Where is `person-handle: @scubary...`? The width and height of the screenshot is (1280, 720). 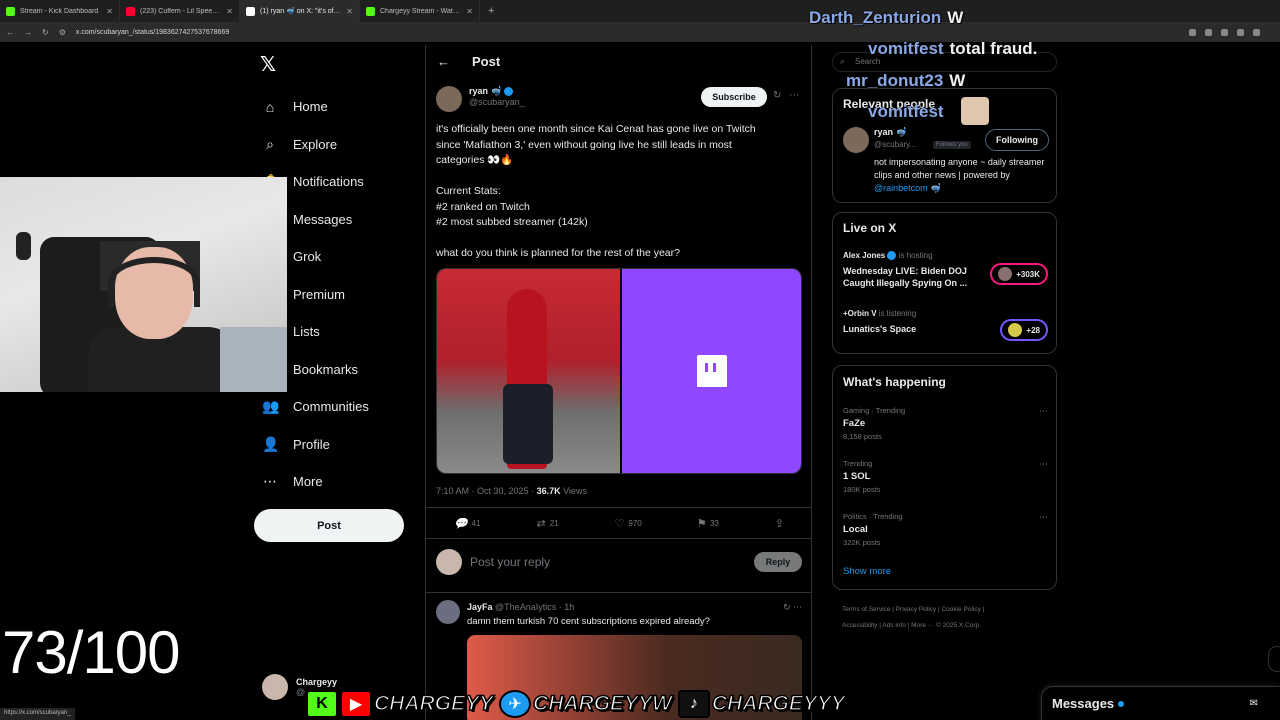 person-handle: @scubary... is located at coordinates (895, 144).